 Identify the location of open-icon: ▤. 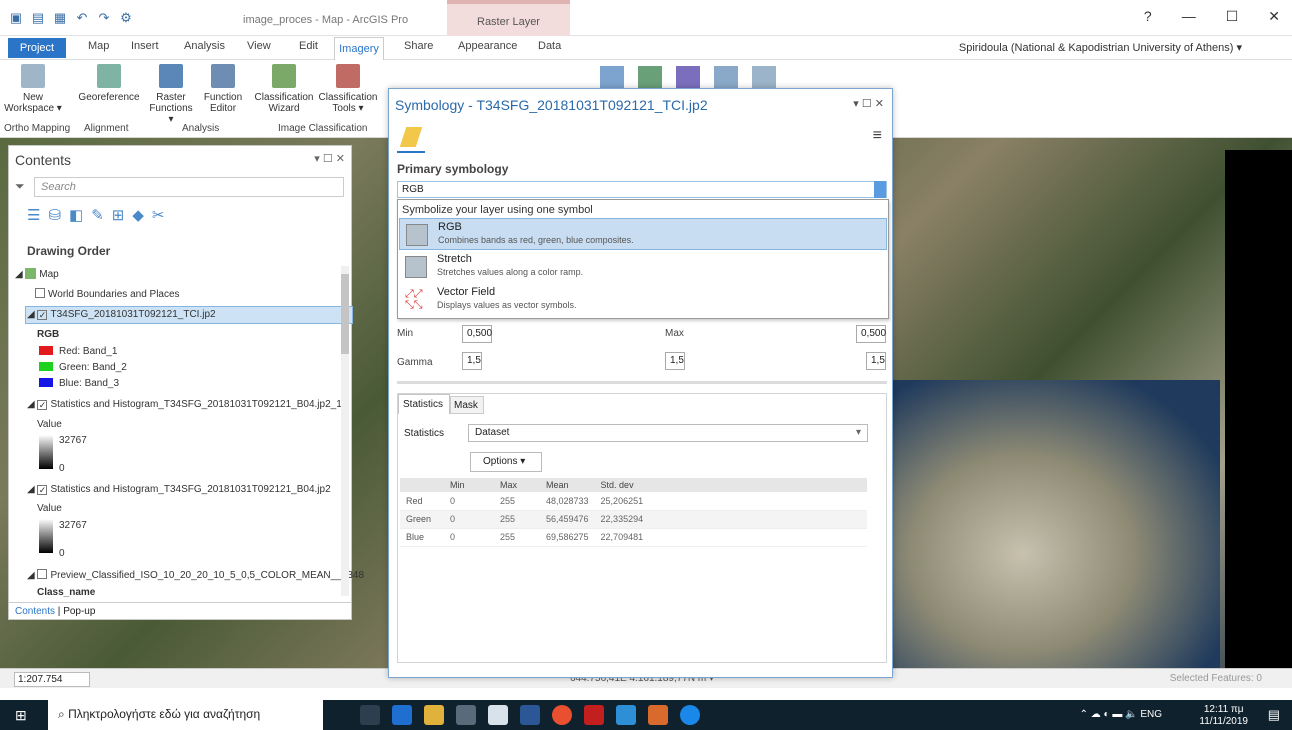
(38, 18).